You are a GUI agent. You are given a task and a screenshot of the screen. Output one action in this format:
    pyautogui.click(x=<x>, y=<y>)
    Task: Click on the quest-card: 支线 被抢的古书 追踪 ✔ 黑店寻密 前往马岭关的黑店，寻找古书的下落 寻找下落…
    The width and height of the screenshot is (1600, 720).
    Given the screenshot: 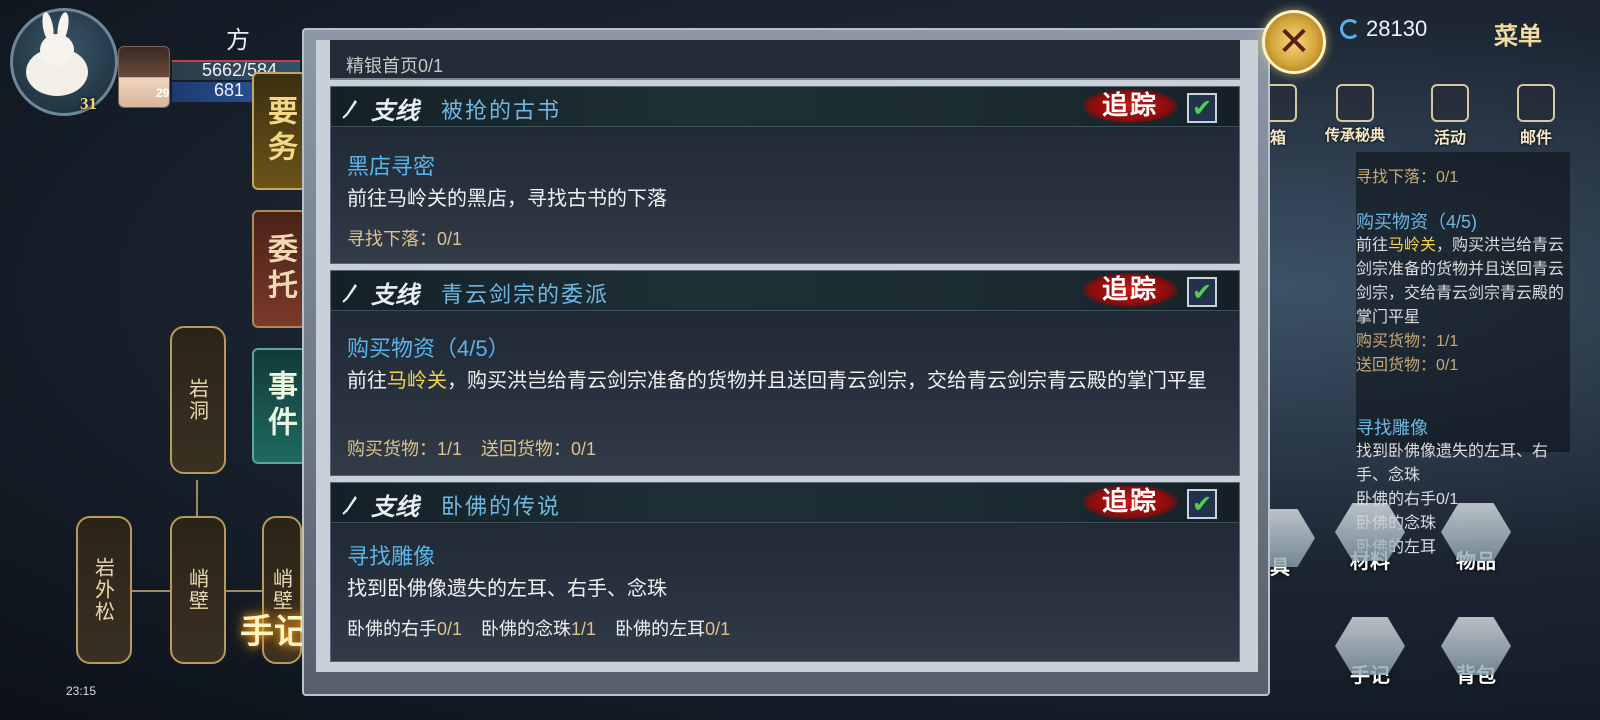 What is the action you would take?
    pyautogui.click(x=785, y=175)
    